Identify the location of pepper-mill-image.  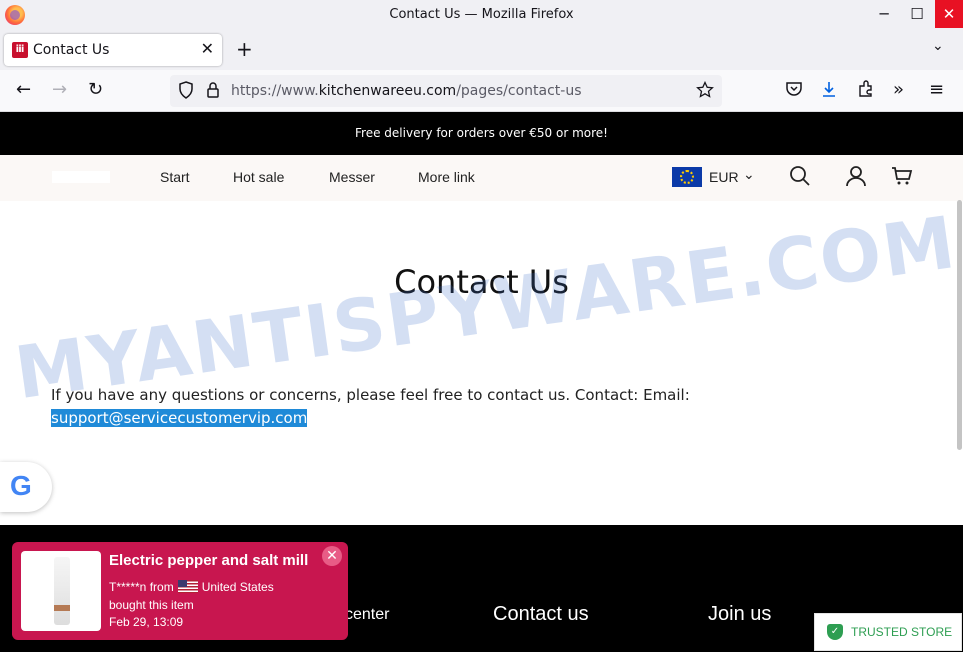
(62, 591).